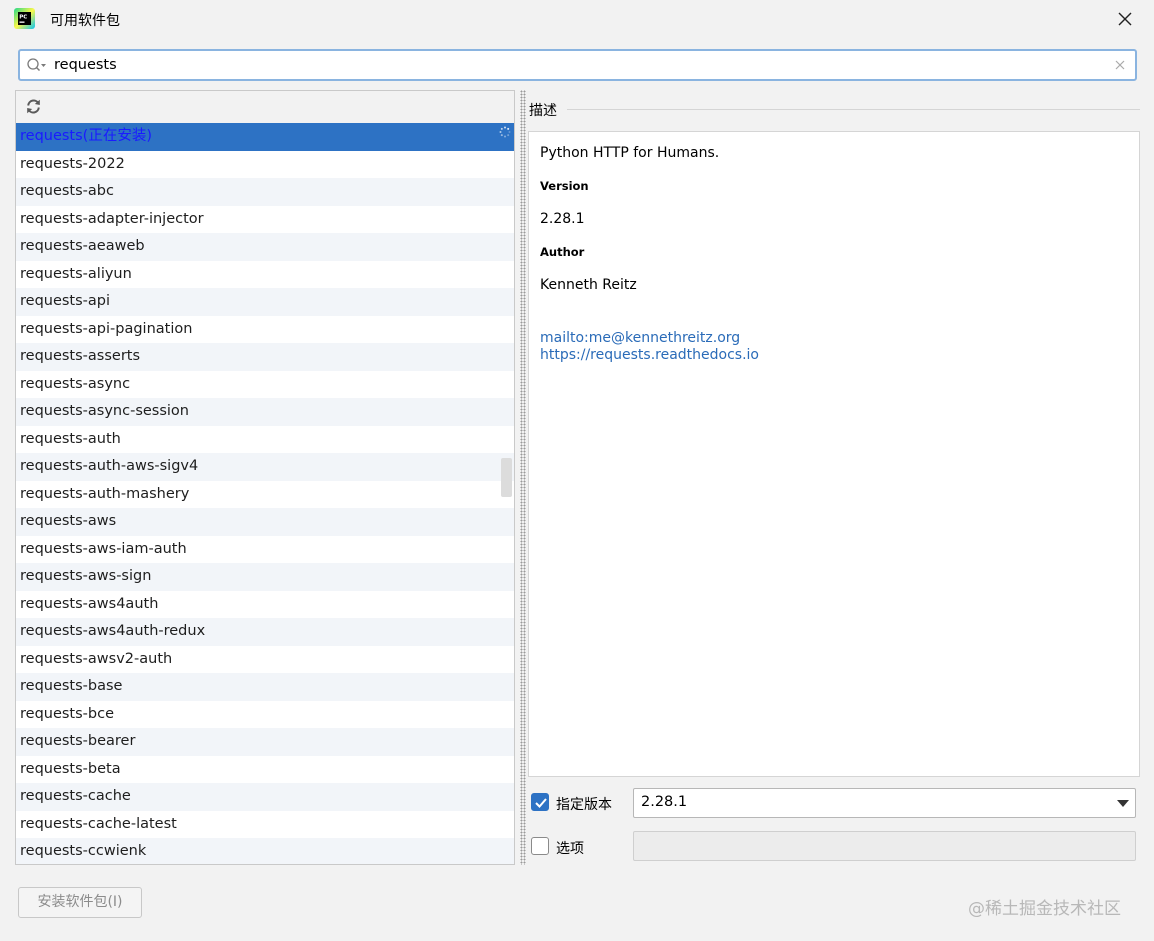  What do you see at coordinates (265, 605) in the screenshot?
I see `package-row: requests-aws4auth` at bounding box center [265, 605].